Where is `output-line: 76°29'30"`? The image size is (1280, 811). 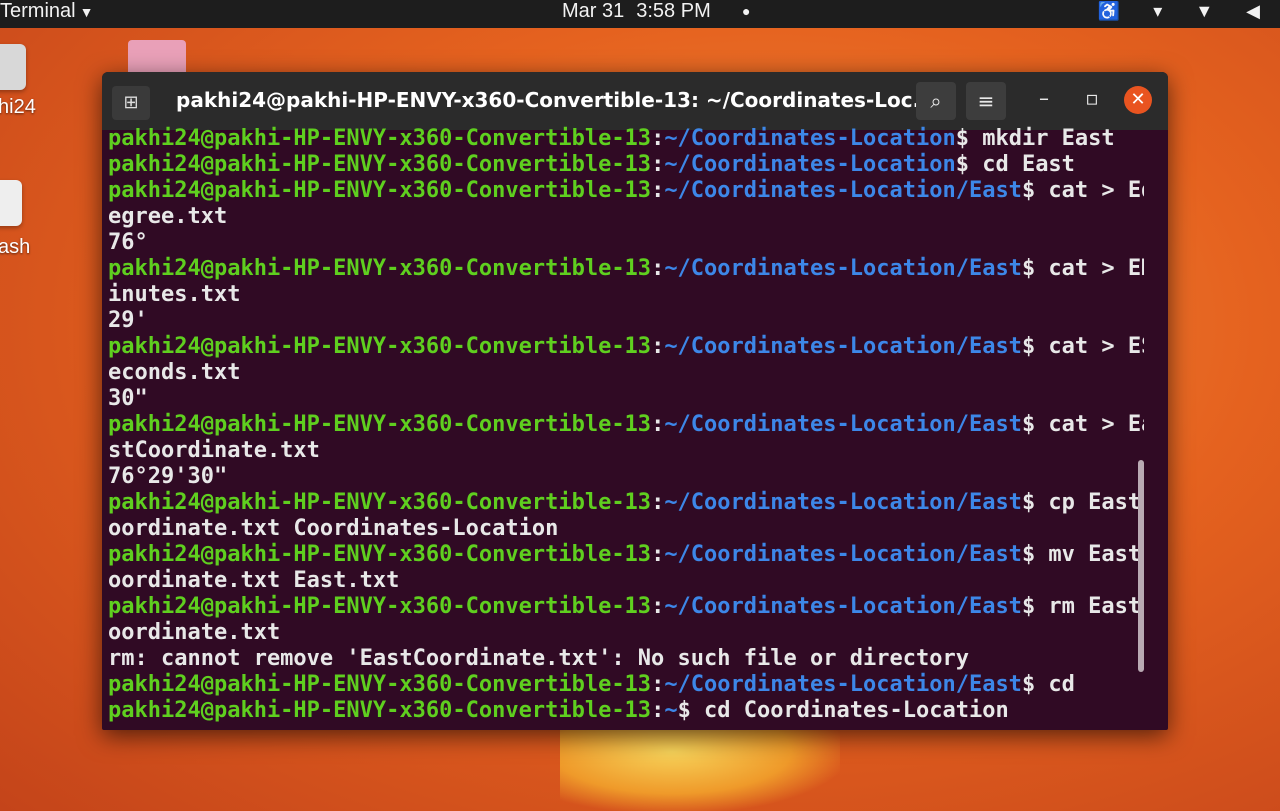
output-line: 76°29'30" is located at coordinates (167, 477).